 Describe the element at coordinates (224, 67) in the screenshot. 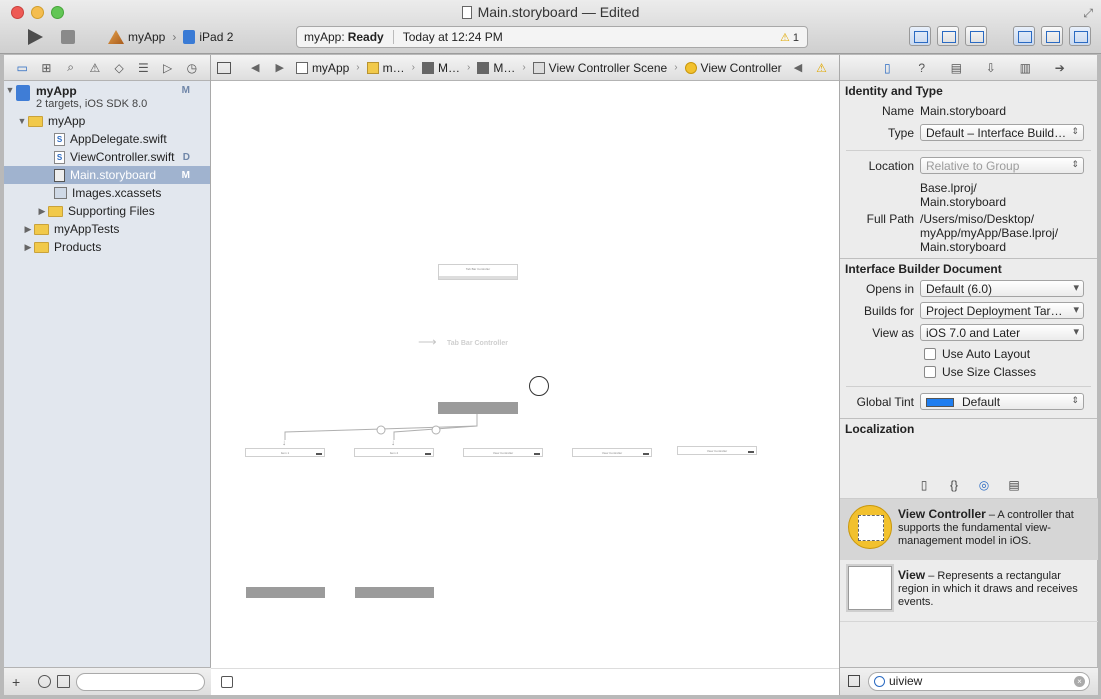

I see `related-items-icon` at that location.